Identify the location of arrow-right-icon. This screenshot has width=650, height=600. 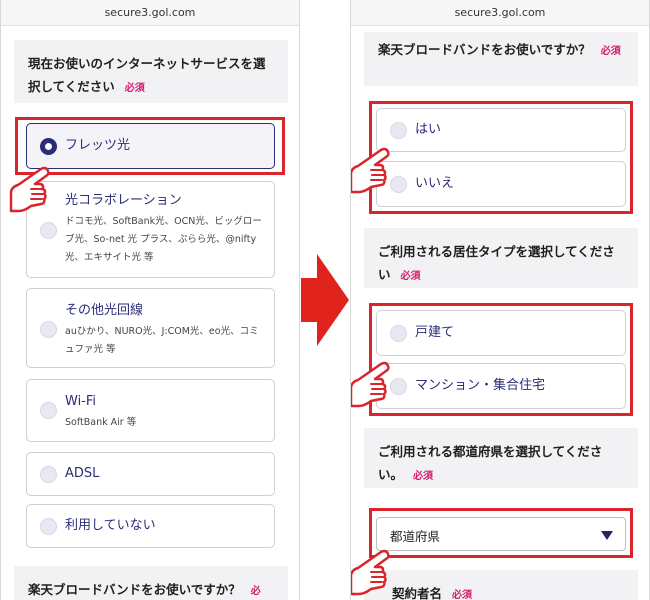
(325, 300).